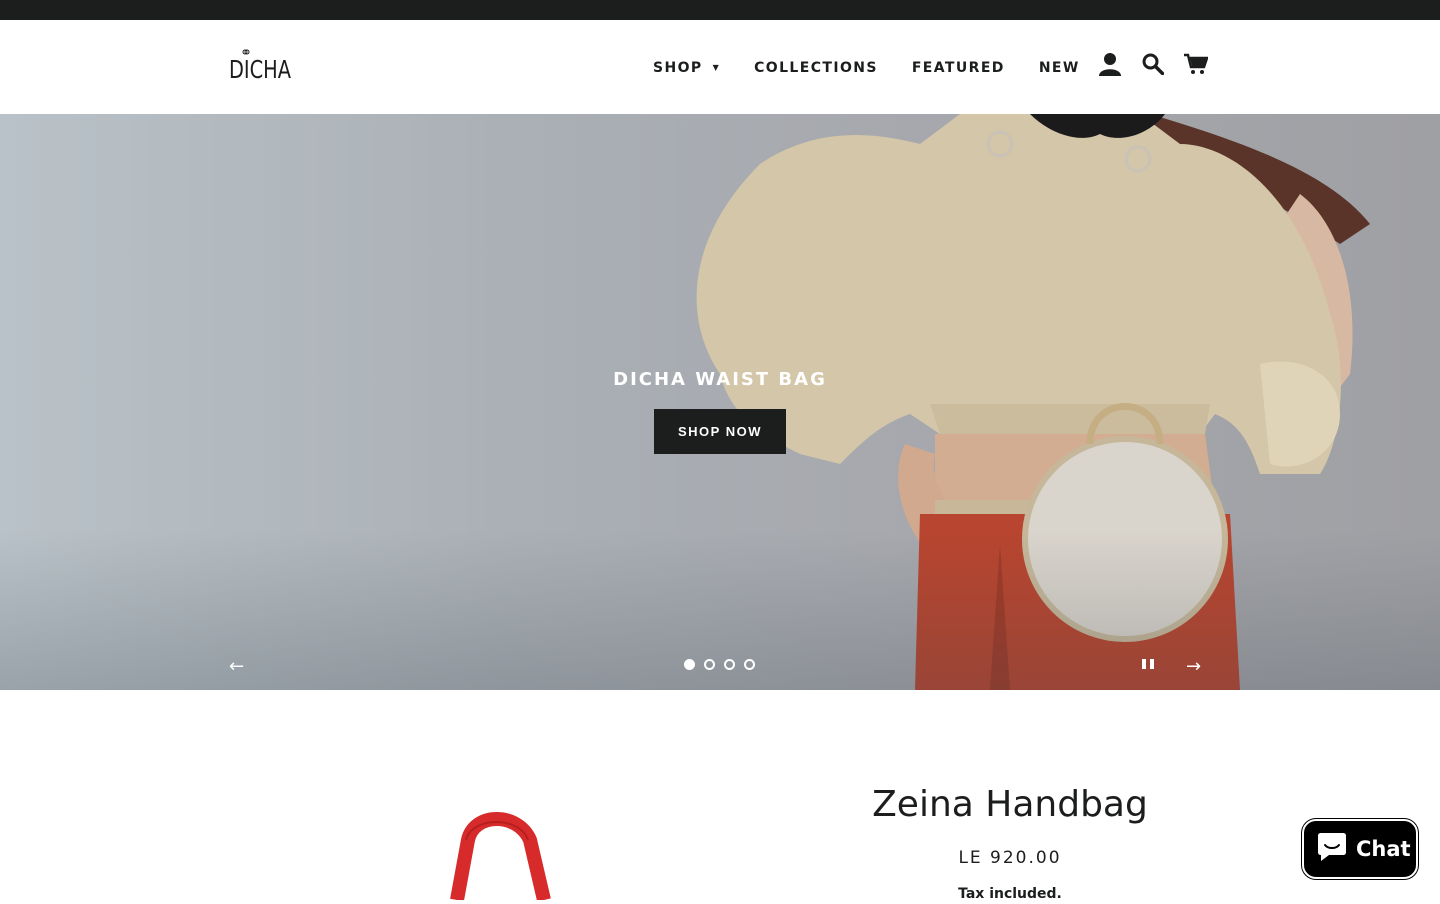 This screenshot has width=1440, height=904. What do you see at coordinates (716, 67) in the screenshot?
I see `chevron-down-icon: ▼` at bounding box center [716, 67].